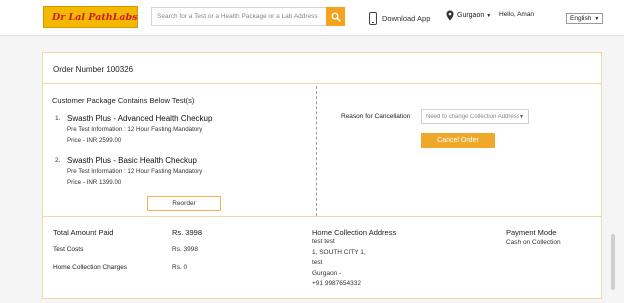  Describe the element at coordinates (376, 116) in the screenshot. I see `cancellation-reason-label: Reason for Cancellation` at that location.